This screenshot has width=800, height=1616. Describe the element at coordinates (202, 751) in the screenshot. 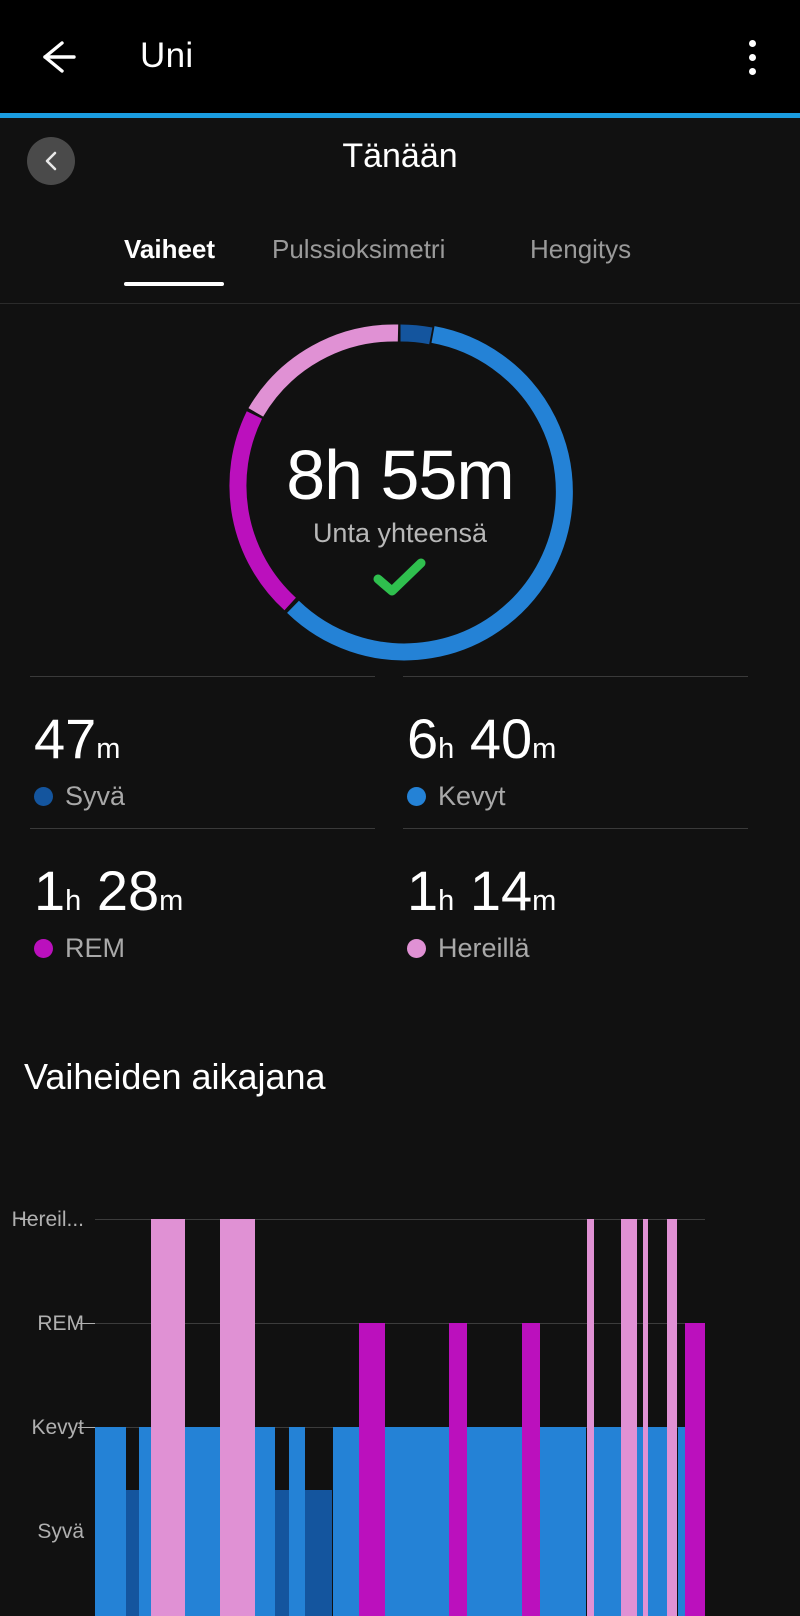

I see `stat-card-deep: 47m Syvä` at that location.